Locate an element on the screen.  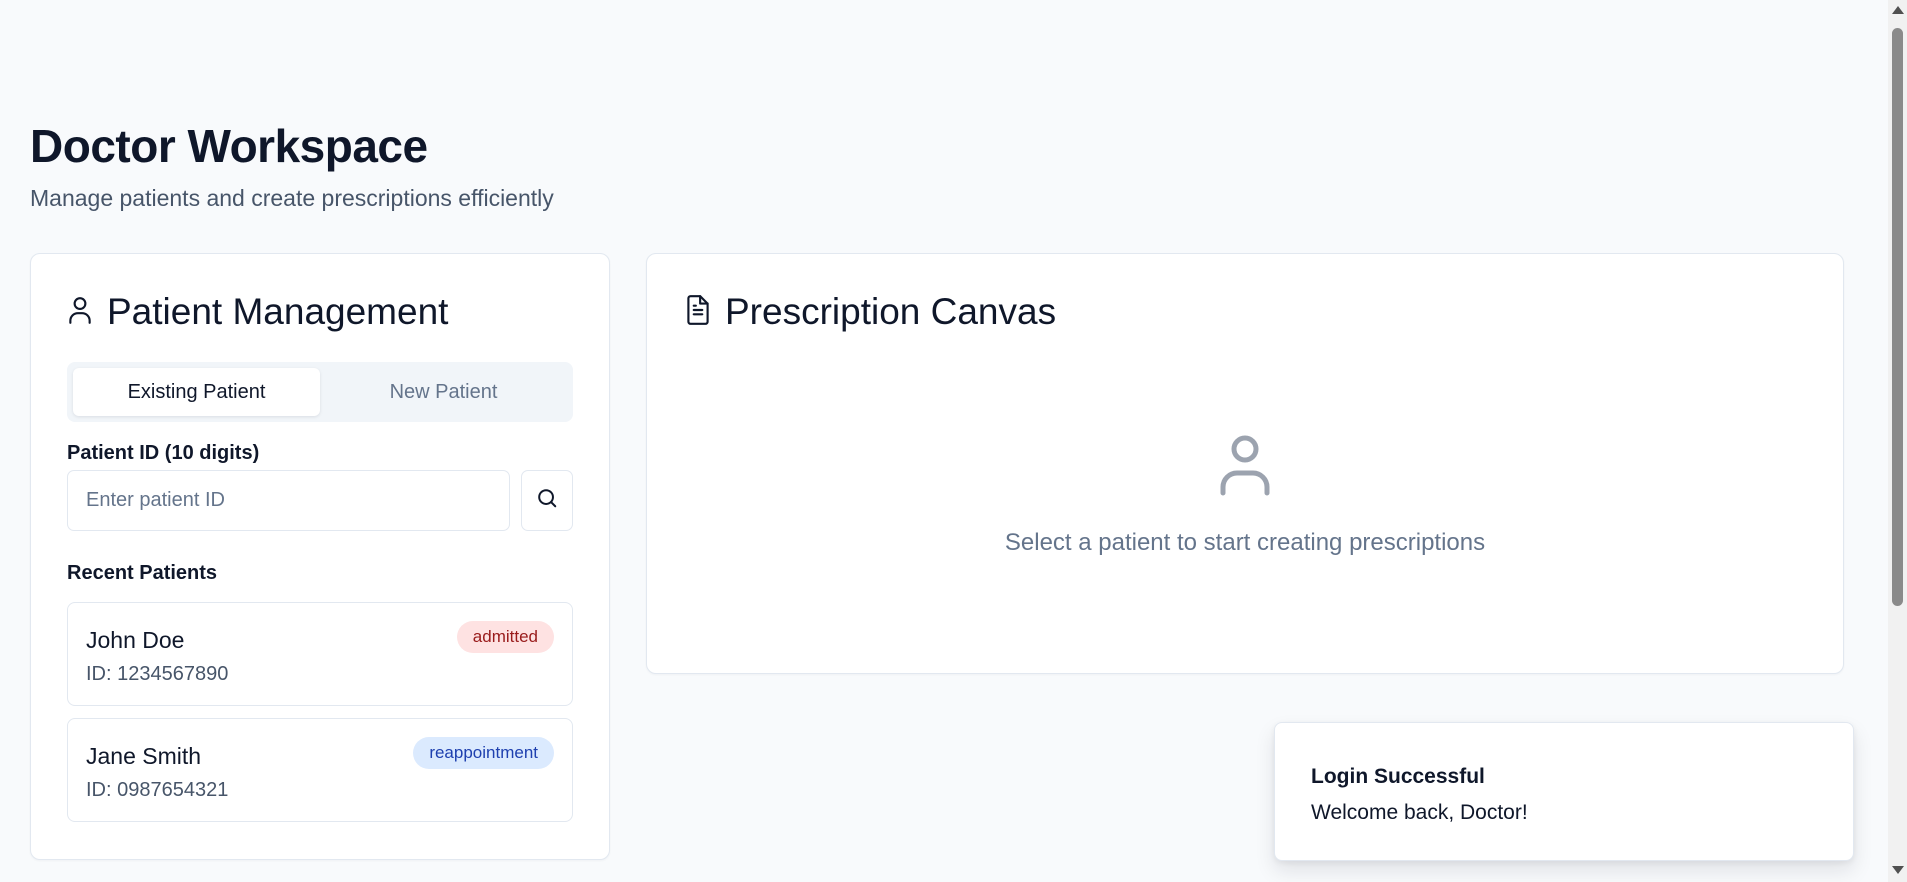
patient-management-title: Patient Management is located at coordinates (278, 311).